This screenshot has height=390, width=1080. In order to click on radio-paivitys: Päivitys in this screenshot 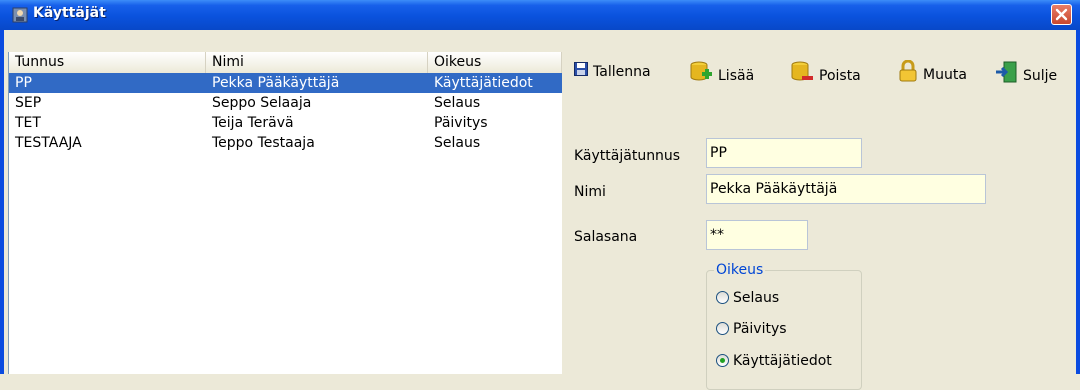, I will do `click(751, 329)`.